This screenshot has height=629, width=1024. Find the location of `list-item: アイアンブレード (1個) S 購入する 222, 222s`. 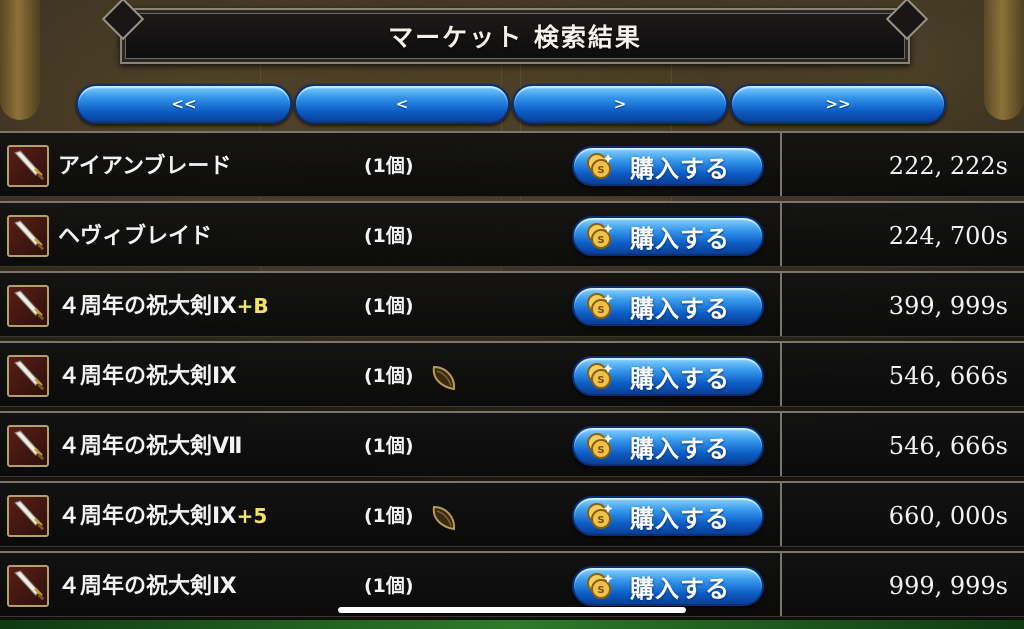

list-item: アイアンブレード (1個) S 購入する 222, 222s is located at coordinates (512, 164).